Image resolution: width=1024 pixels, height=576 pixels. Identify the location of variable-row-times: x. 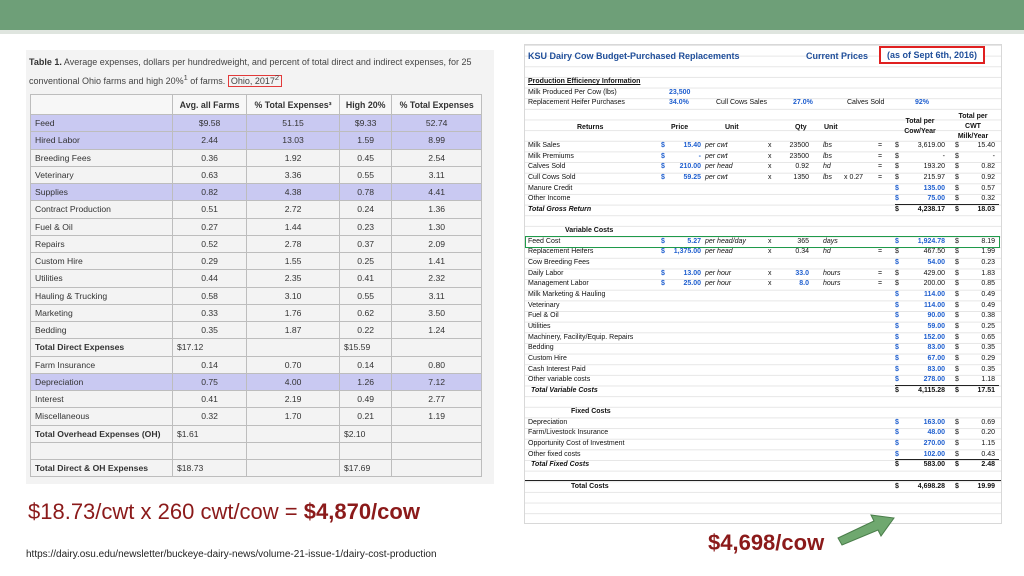
(770, 252).